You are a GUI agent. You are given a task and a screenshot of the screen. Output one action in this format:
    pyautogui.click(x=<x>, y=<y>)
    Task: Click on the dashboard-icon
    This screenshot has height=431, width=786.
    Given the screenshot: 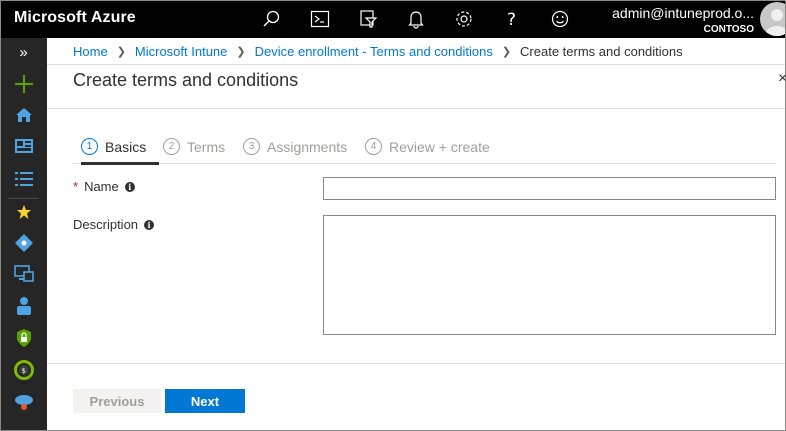 What is the action you would take?
    pyautogui.click(x=23, y=146)
    